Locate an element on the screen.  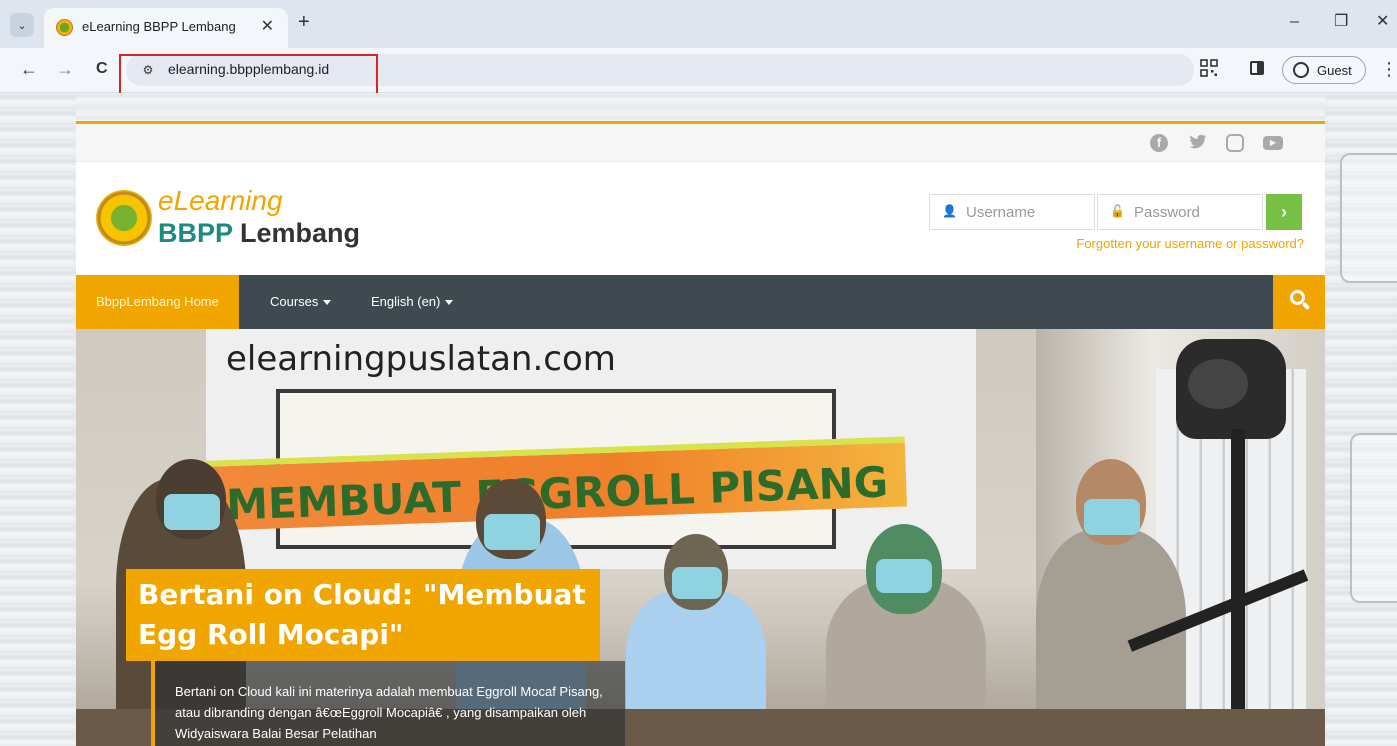
window-close-button: ✕ is located at coordinates (1382, 22).